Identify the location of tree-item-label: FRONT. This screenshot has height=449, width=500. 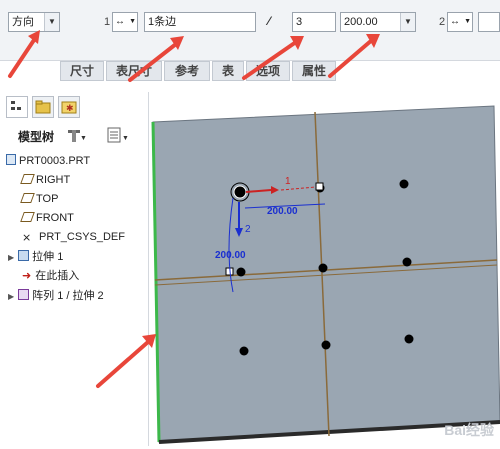
(55, 218).